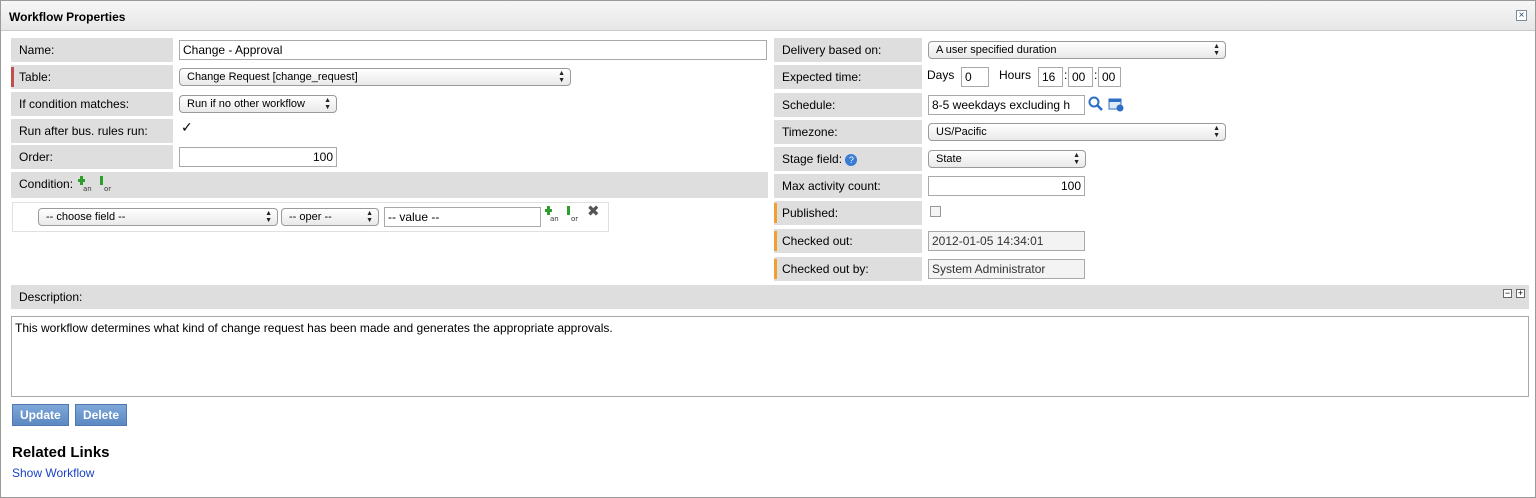  Describe the element at coordinates (594, 211) in the screenshot. I see `remove-condition-icon: ✖` at that location.